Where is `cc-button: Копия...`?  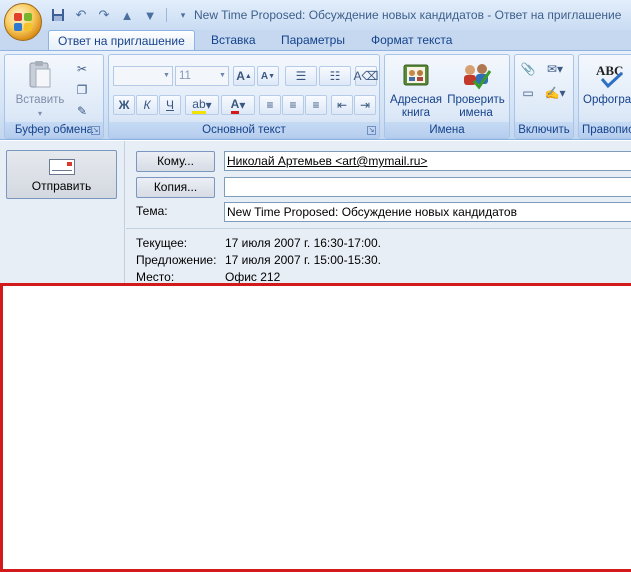 cc-button: Копия... is located at coordinates (175, 187).